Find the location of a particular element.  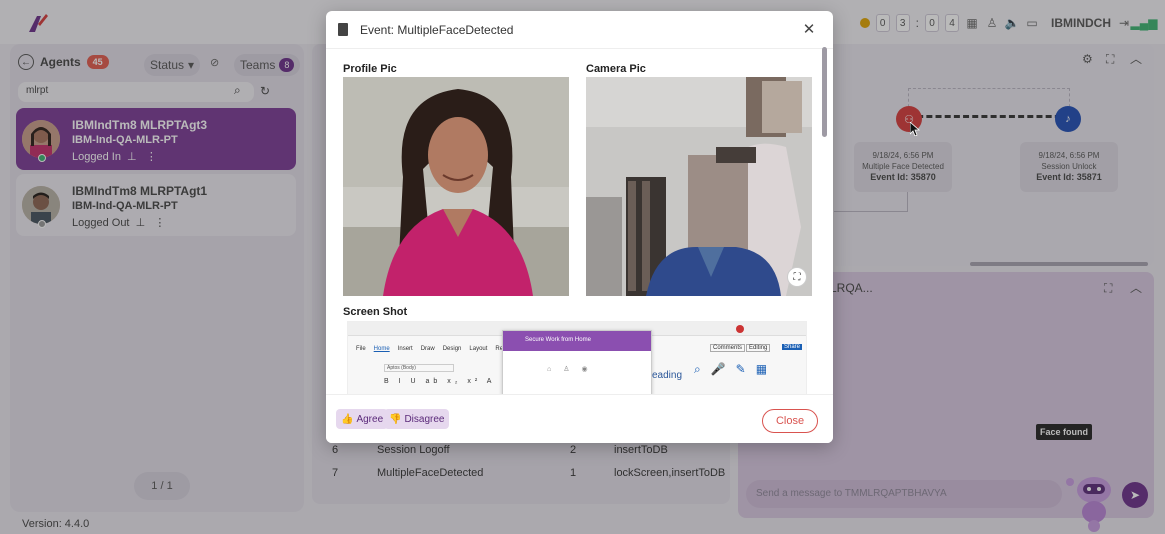

modal-footer: 👍 Agree 👎 Disagree Close is located at coordinates (579, 418).